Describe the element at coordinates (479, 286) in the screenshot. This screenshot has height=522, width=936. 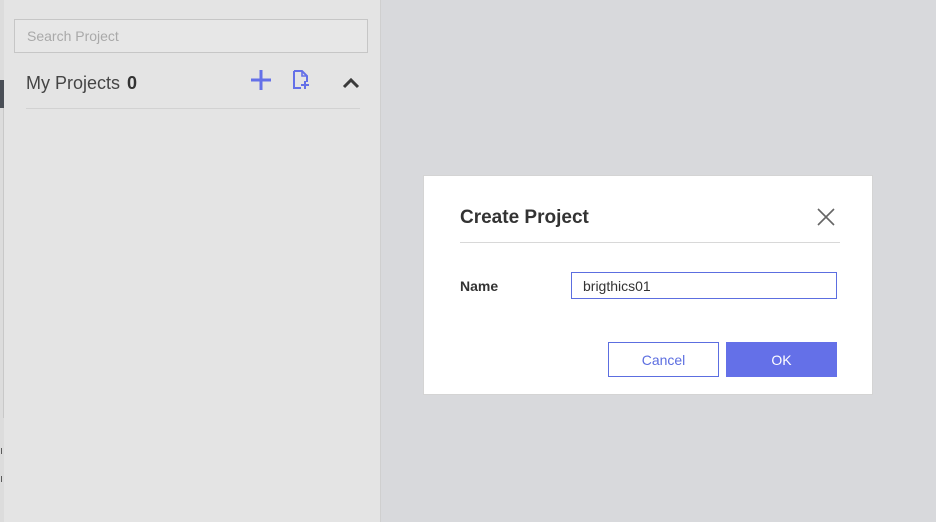
I see `name-field-label: Name` at that location.